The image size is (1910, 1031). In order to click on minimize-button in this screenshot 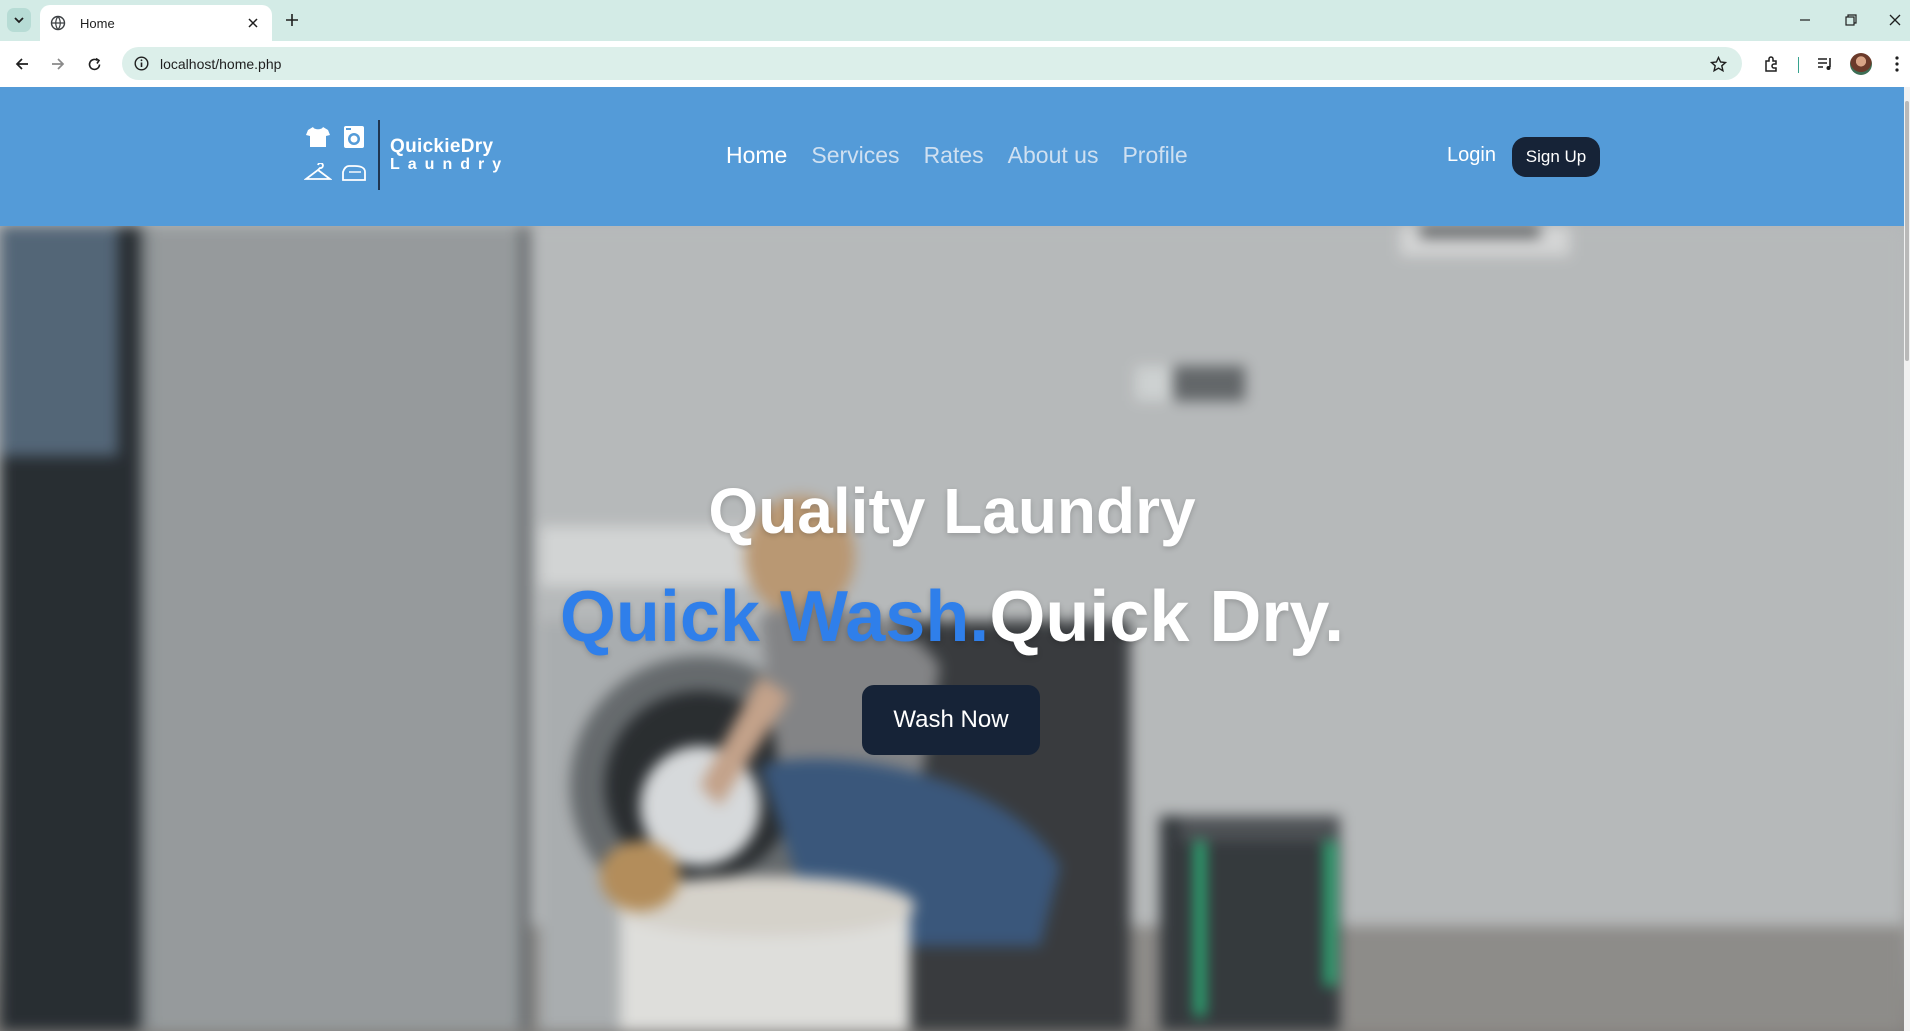, I will do `click(1805, 20)`.